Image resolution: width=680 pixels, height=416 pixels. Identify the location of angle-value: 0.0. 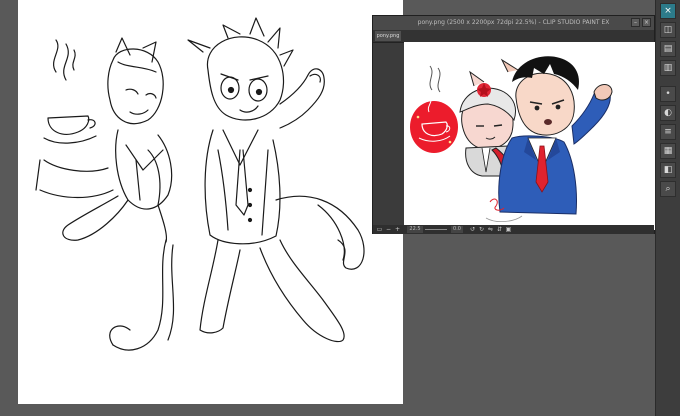
(457, 229).